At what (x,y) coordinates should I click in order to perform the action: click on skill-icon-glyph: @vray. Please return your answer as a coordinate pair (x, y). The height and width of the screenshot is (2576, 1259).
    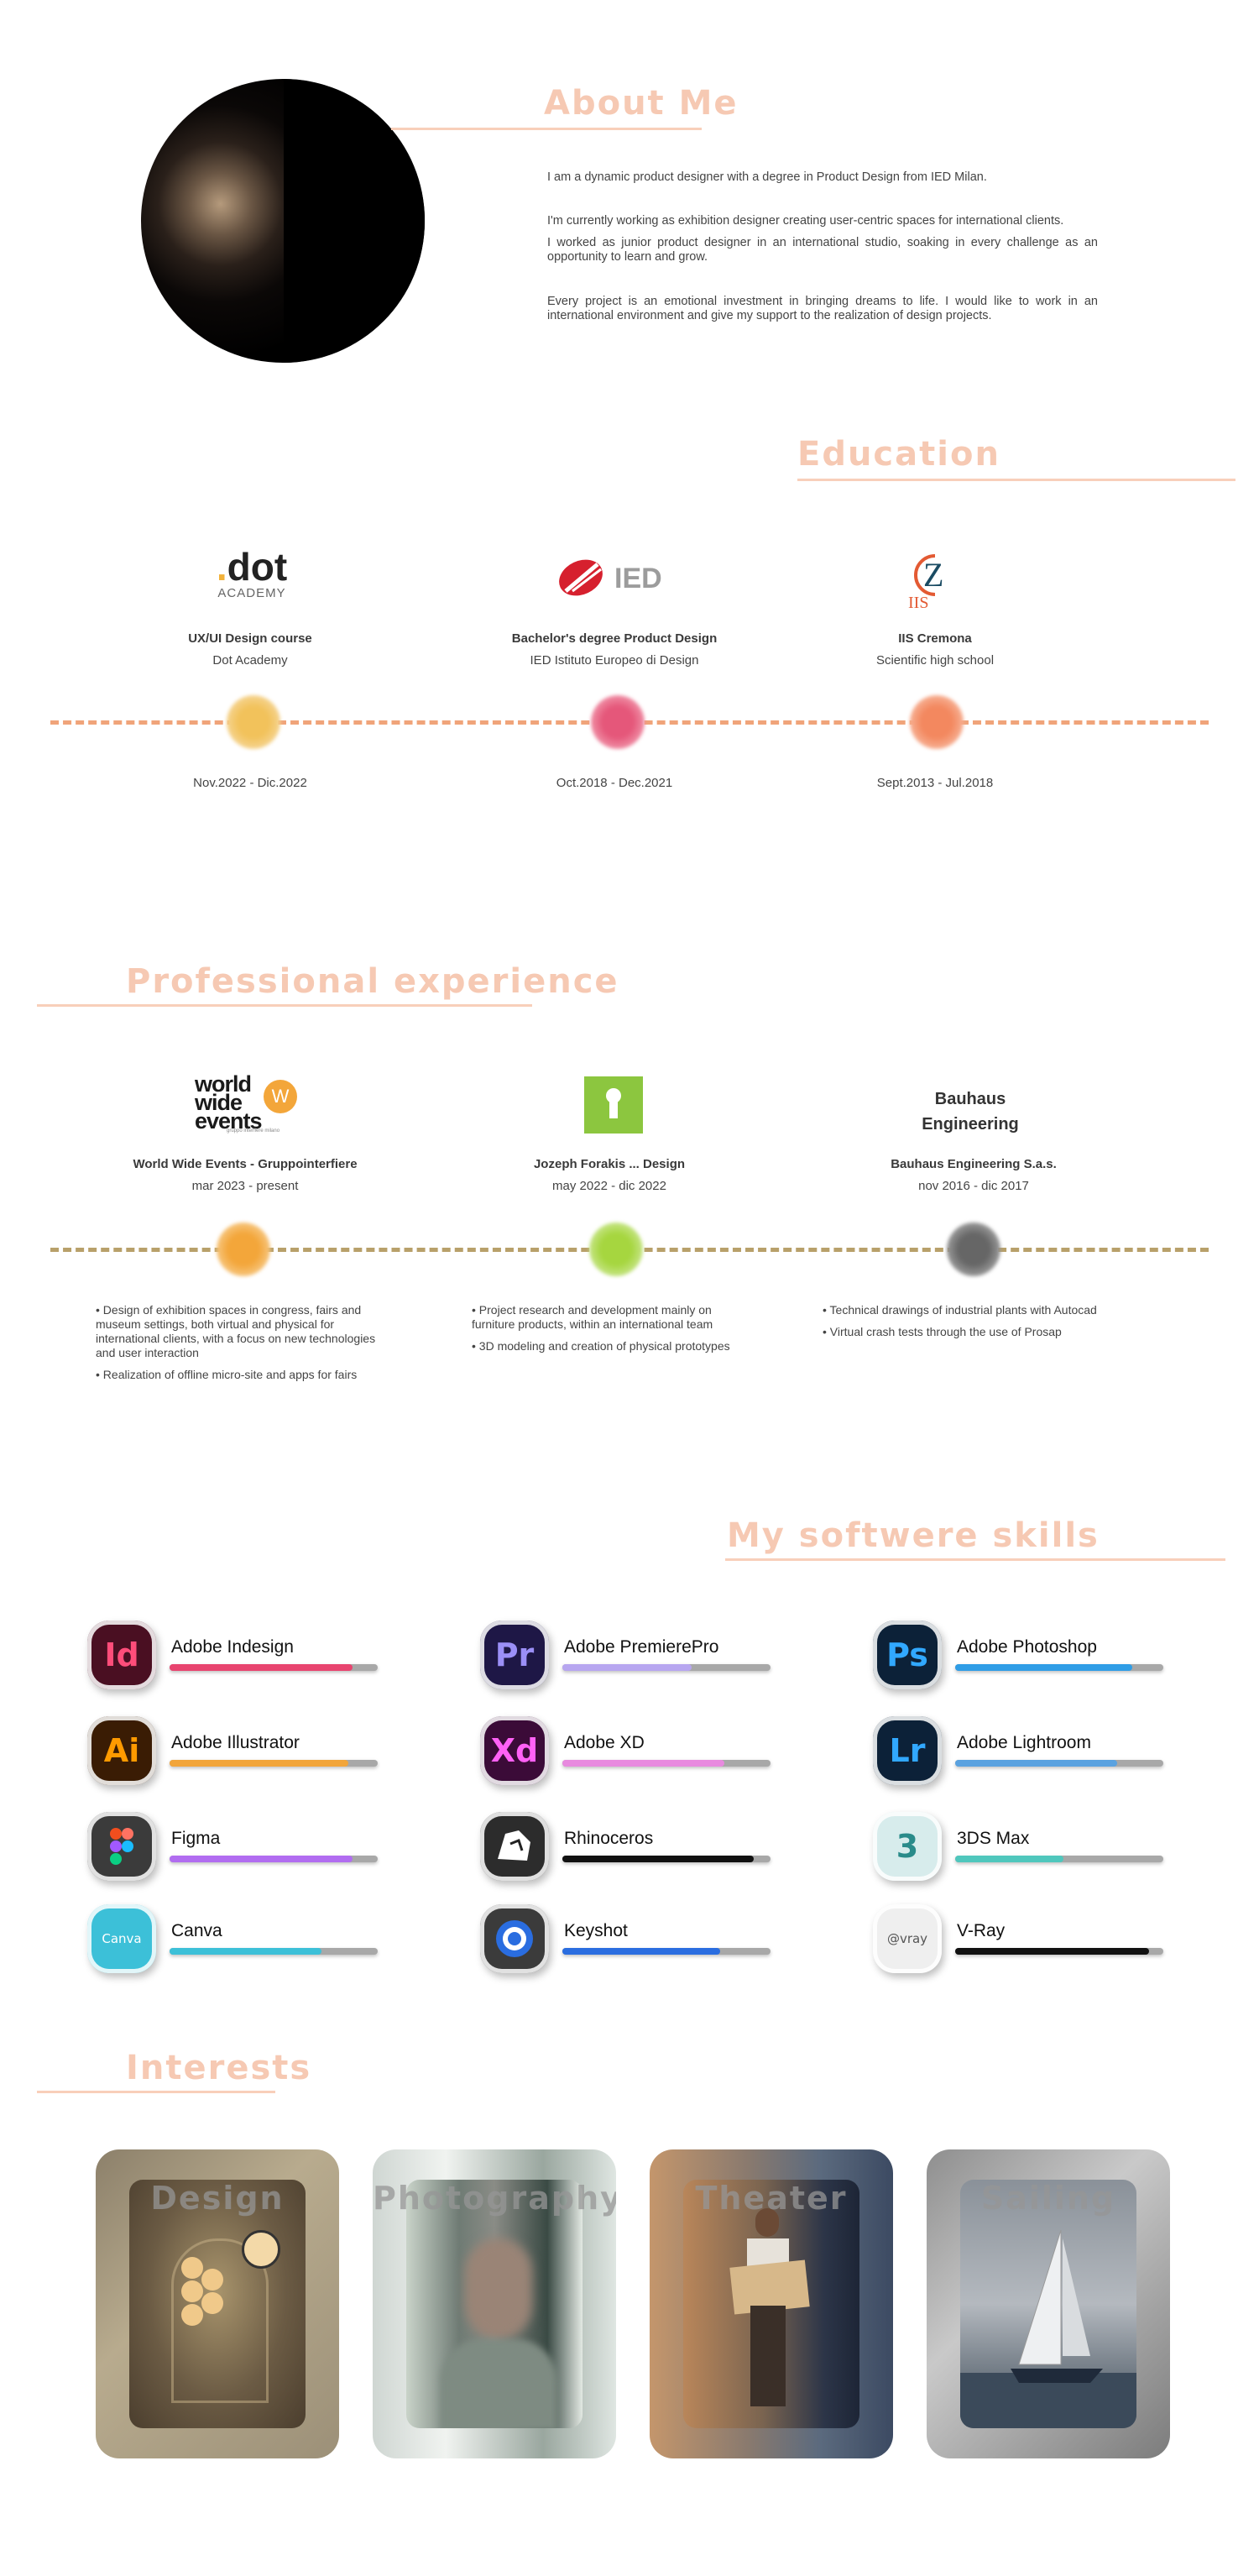
    Looking at the image, I should click on (907, 1939).